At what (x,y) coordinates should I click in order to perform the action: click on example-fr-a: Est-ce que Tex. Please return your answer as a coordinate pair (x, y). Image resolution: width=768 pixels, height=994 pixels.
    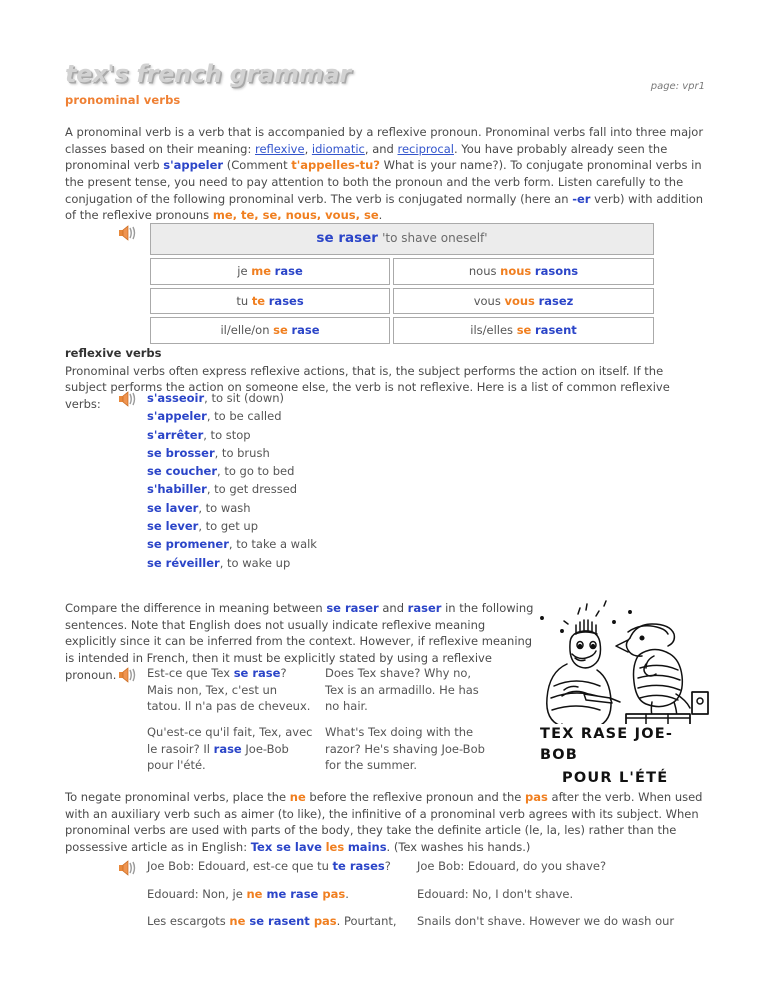
    Looking at the image, I should click on (190, 673).